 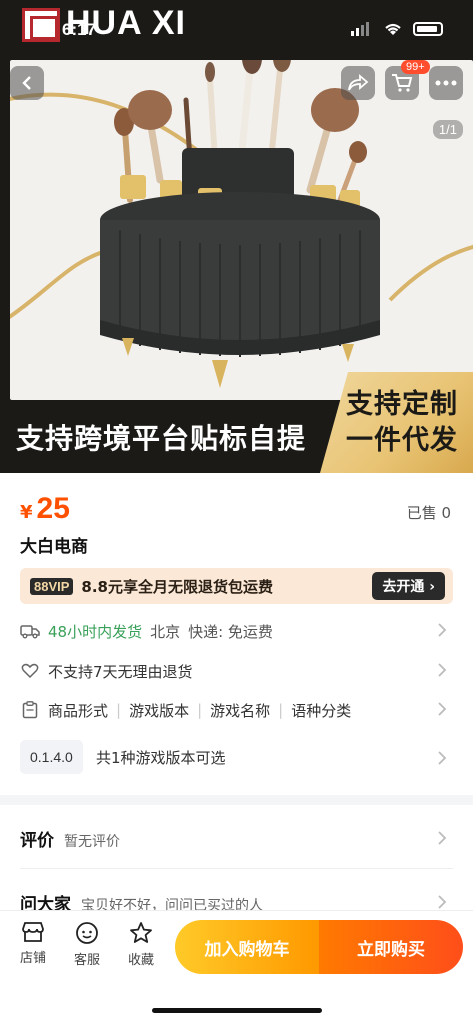 I want to click on reviews-empty-text: 暂无评价, so click(x=92, y=842).